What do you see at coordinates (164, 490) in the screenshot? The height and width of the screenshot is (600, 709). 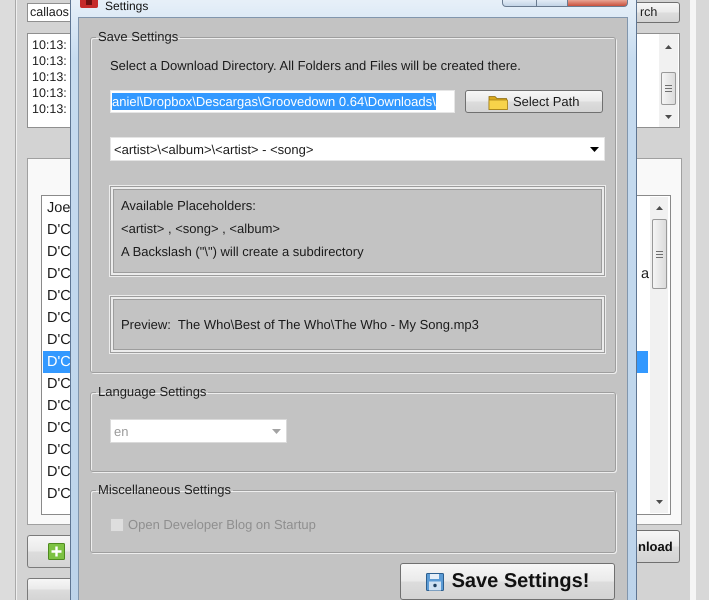 I see `group-title: Miscellaneous Settings` at bounding box center [164, 490].